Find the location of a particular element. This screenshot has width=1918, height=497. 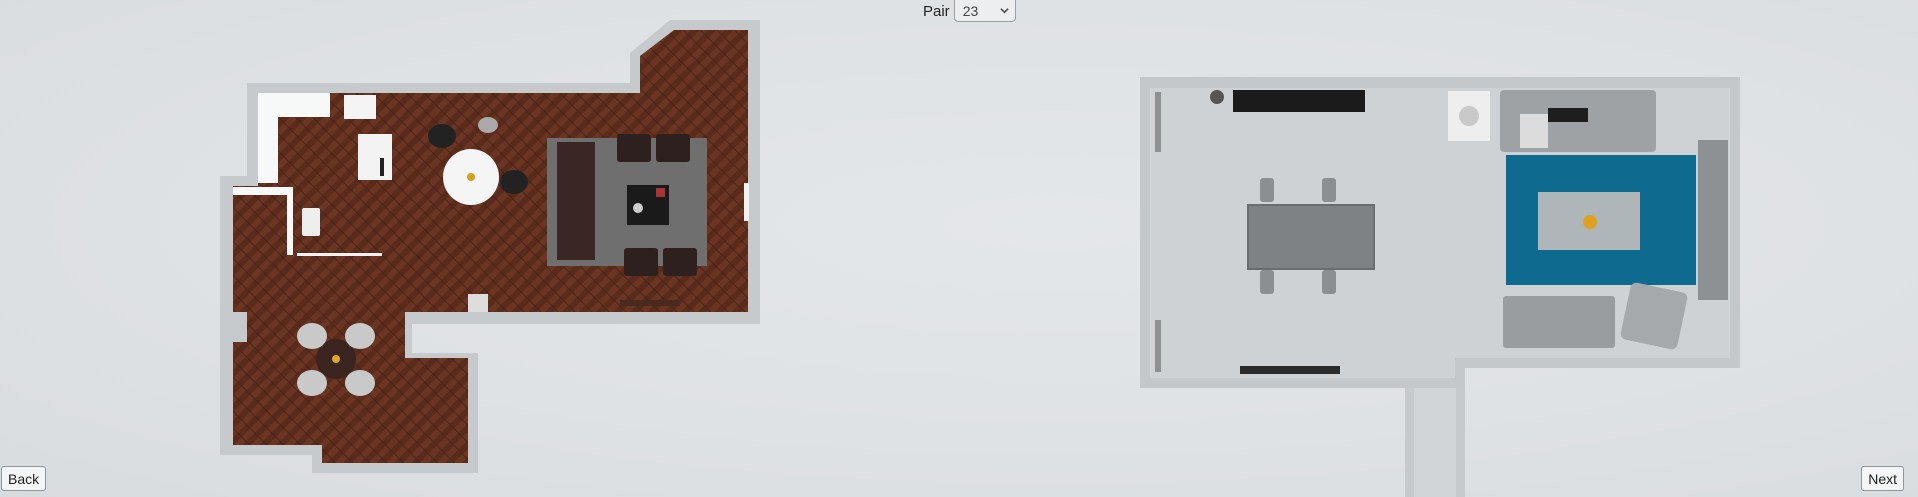

armchair is located at coordinates (1654, 316).